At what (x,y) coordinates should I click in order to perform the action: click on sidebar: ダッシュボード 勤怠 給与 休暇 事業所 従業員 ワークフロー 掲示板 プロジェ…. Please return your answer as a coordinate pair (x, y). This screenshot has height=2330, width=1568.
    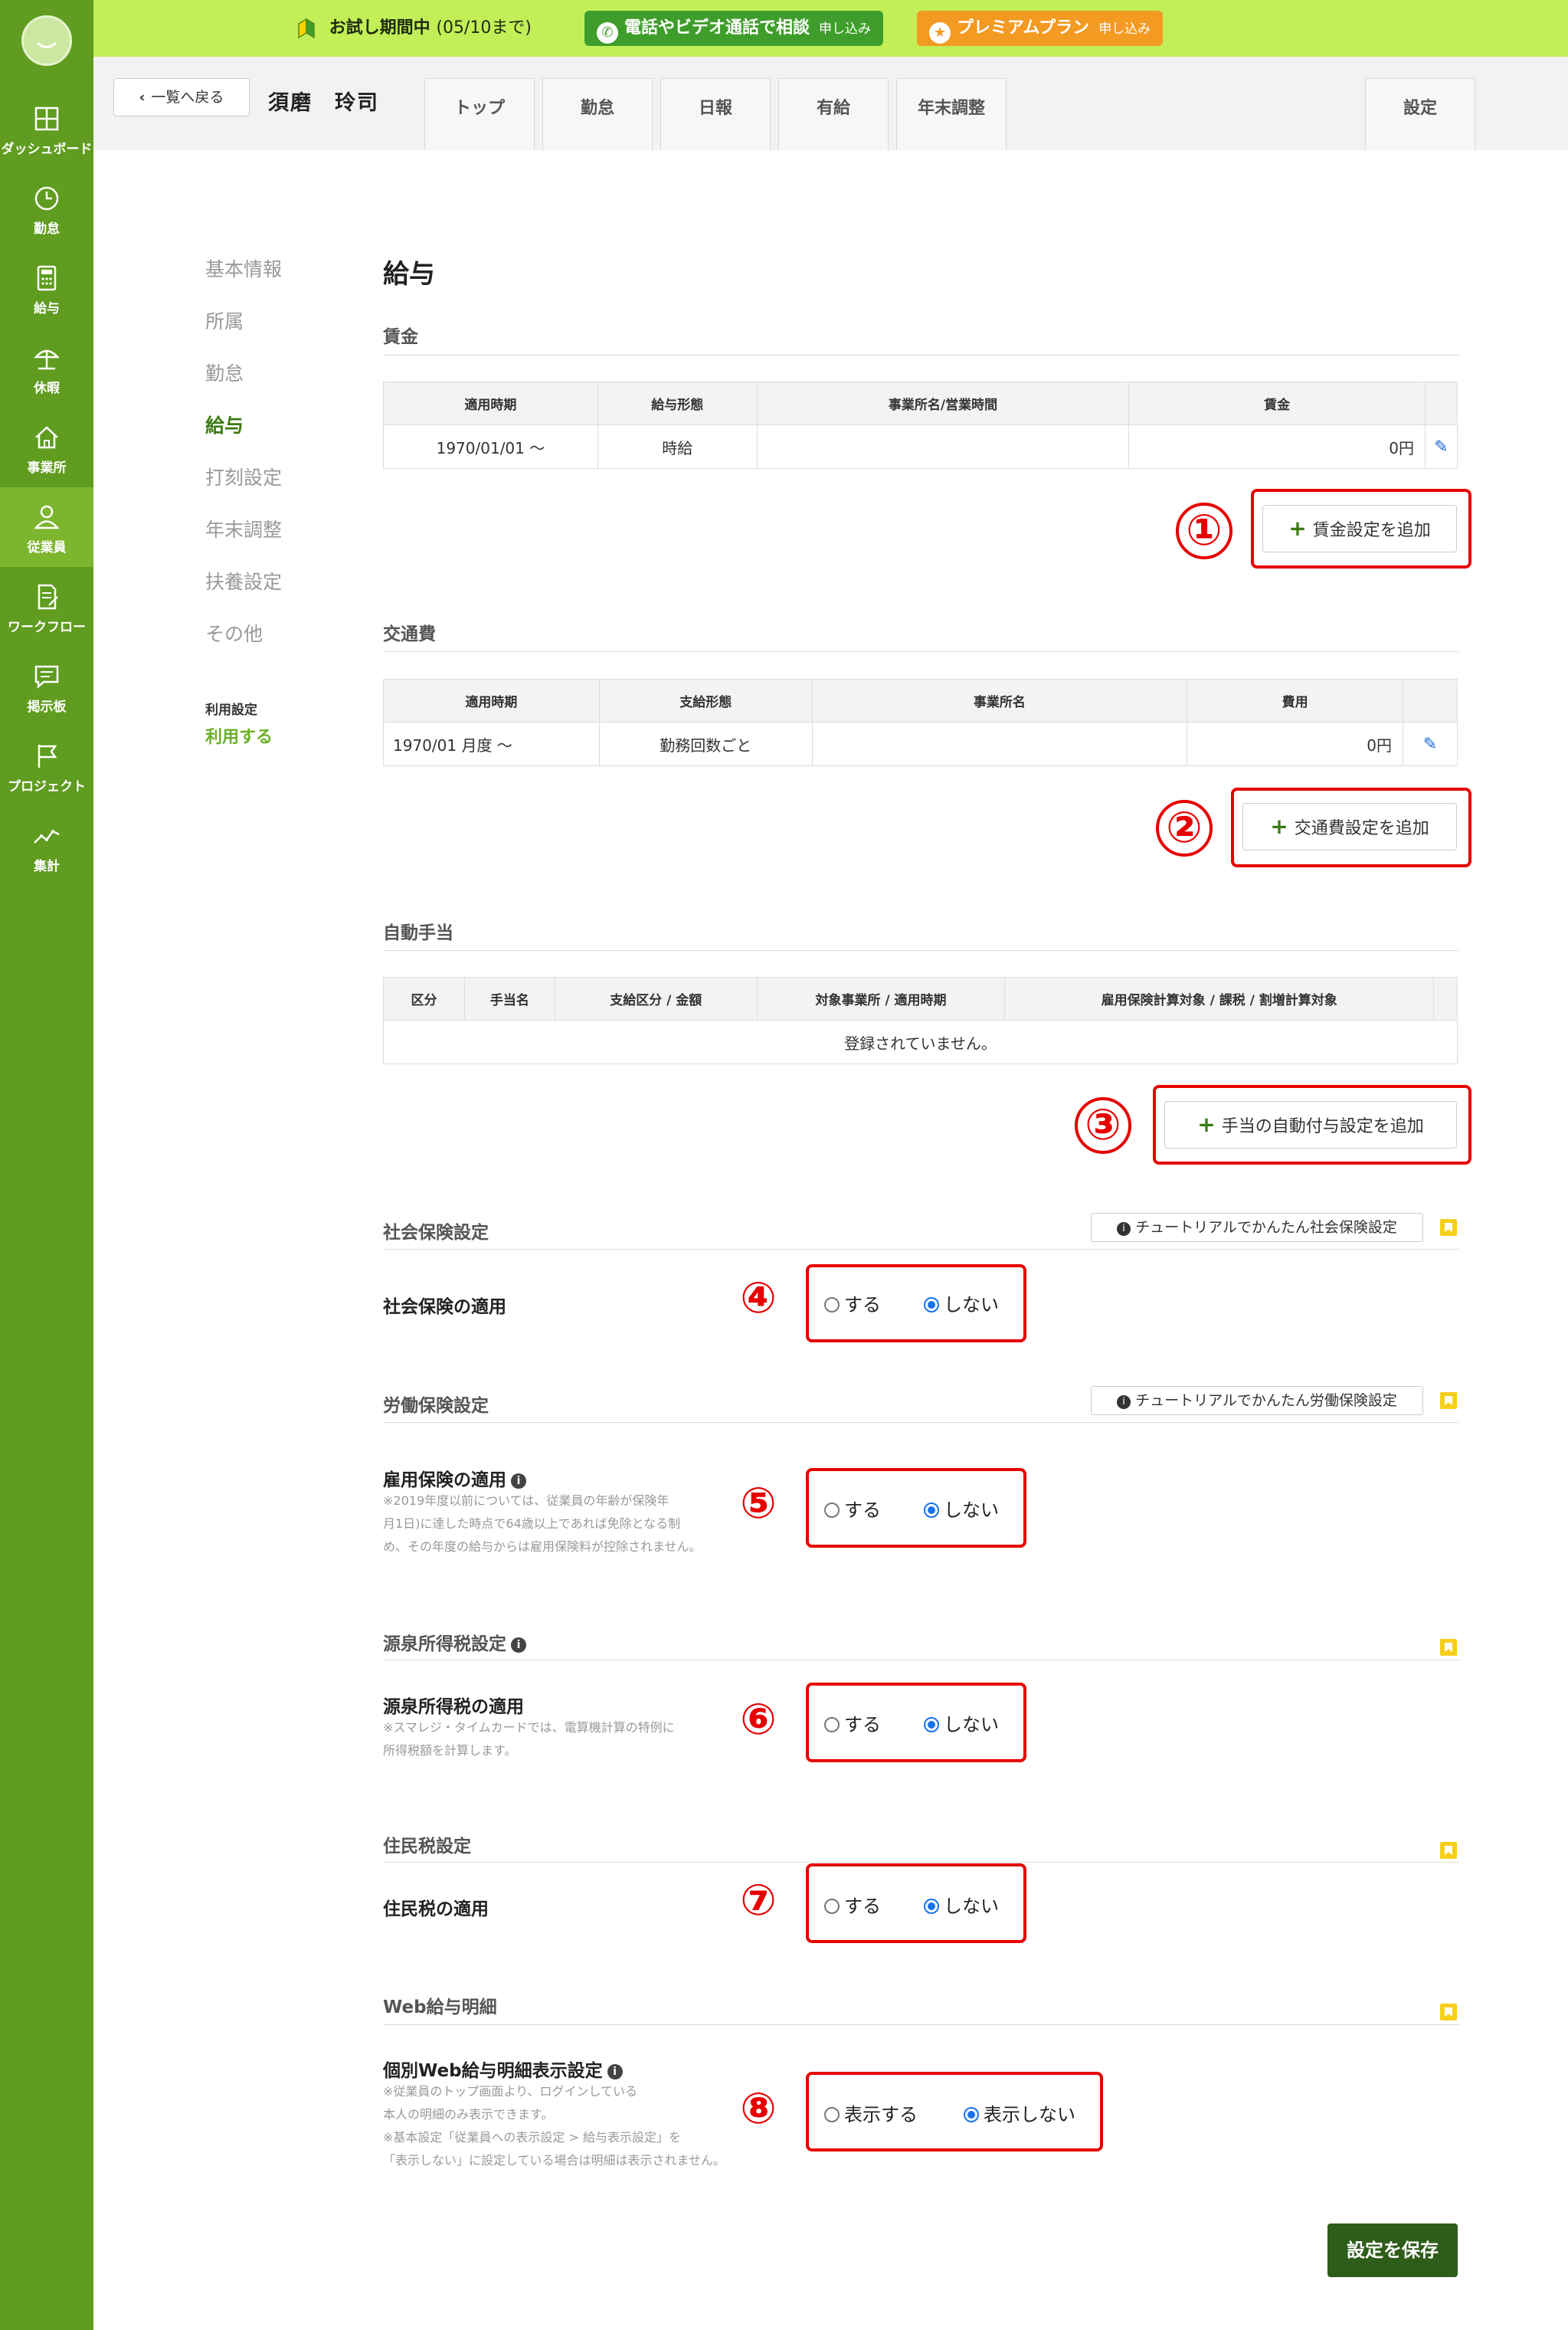
    Looking at the image, I should click on (46, 1165).